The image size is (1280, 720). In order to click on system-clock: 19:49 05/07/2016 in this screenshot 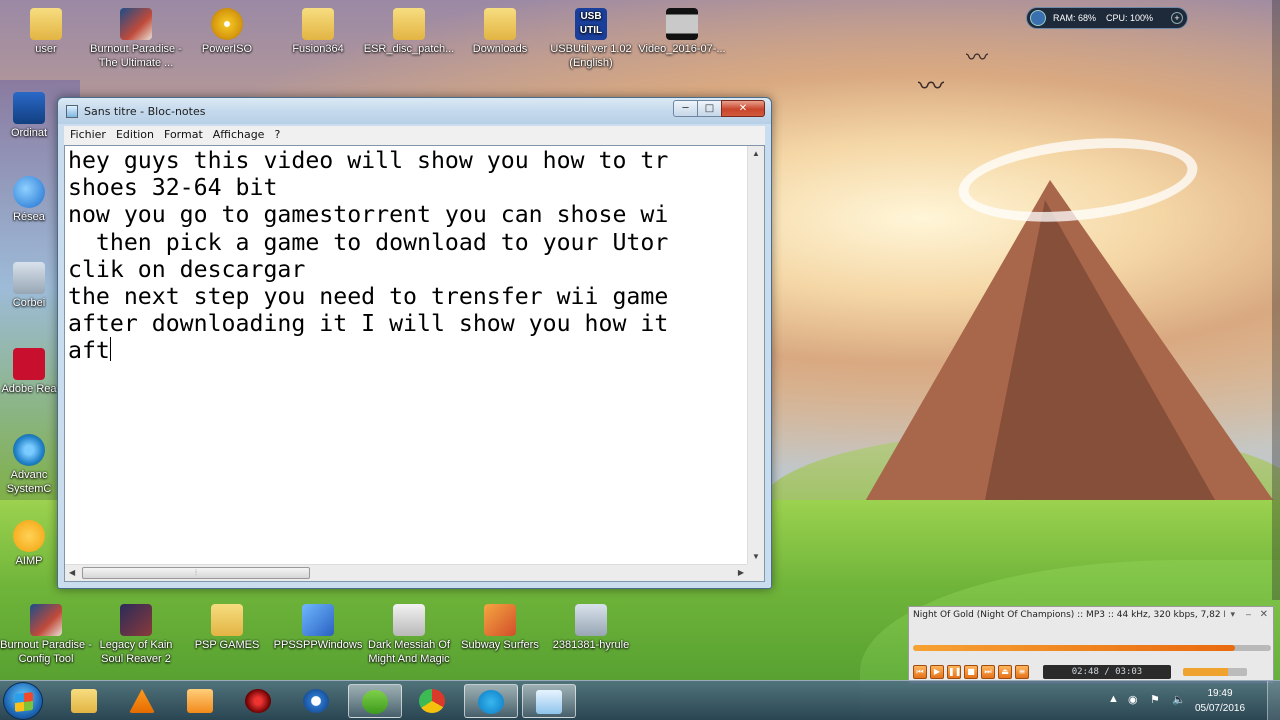, I will do `click(1220, 701)`.